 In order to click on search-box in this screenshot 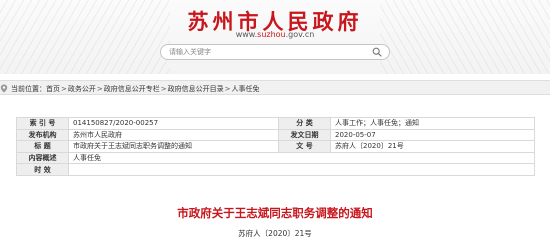, I will do `click(275, 52)`.